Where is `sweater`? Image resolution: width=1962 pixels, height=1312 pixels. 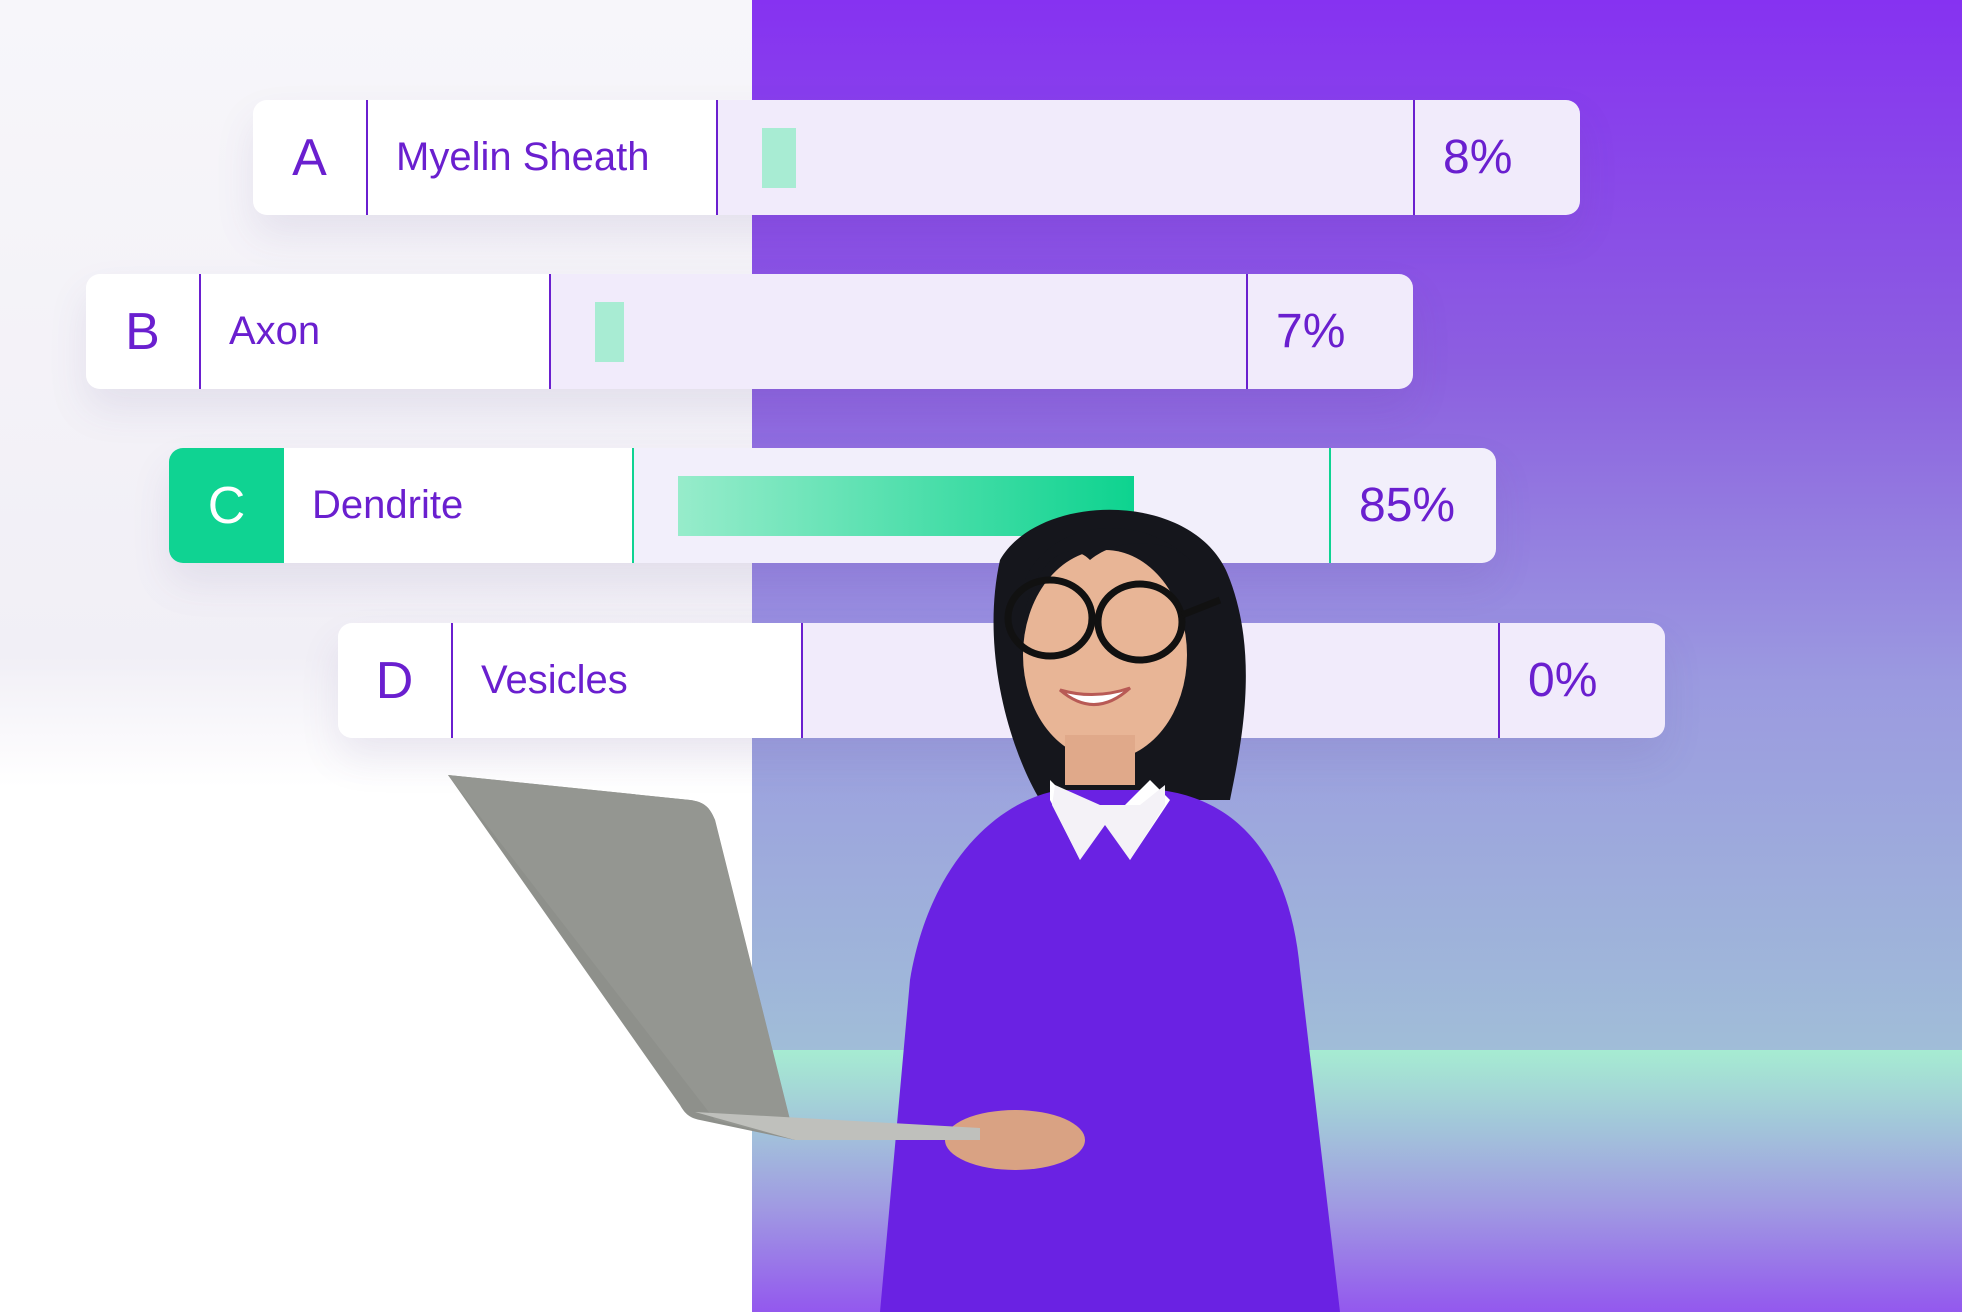 sweater is located at coordinates (1110, 1051).